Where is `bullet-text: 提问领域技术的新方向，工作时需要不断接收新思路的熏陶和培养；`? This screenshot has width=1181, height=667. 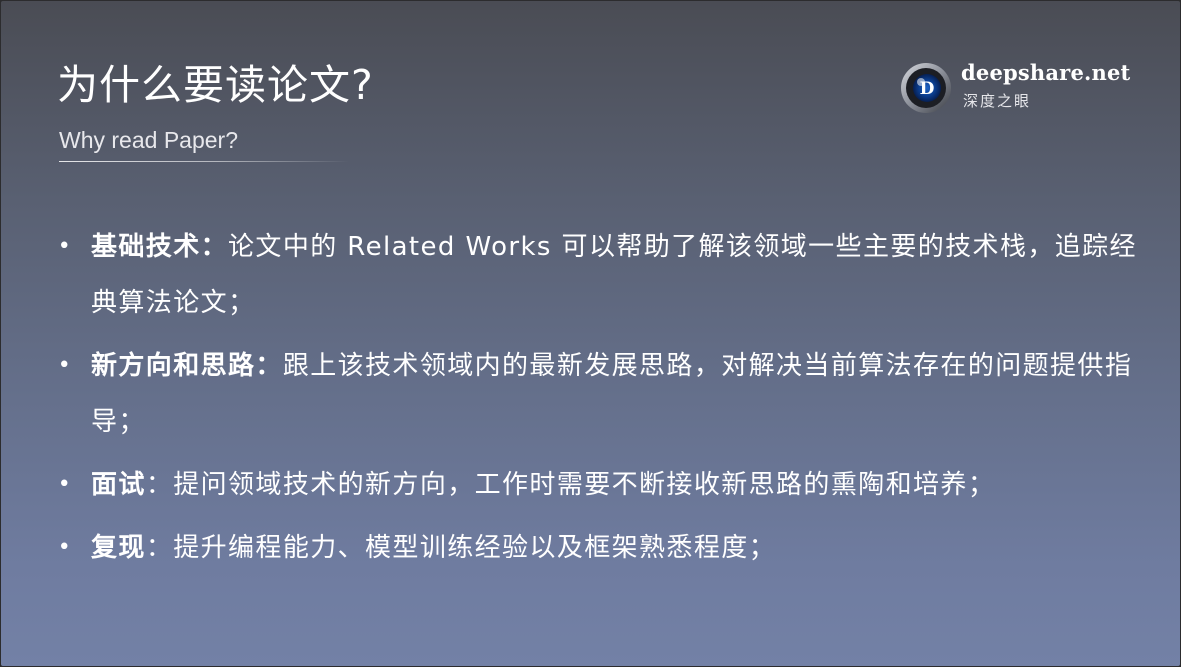
bullet-text: 提问领域技术的新方向，工作时需要不断接收新思路的熏陶和培养； is located at coordinates (584, 485).